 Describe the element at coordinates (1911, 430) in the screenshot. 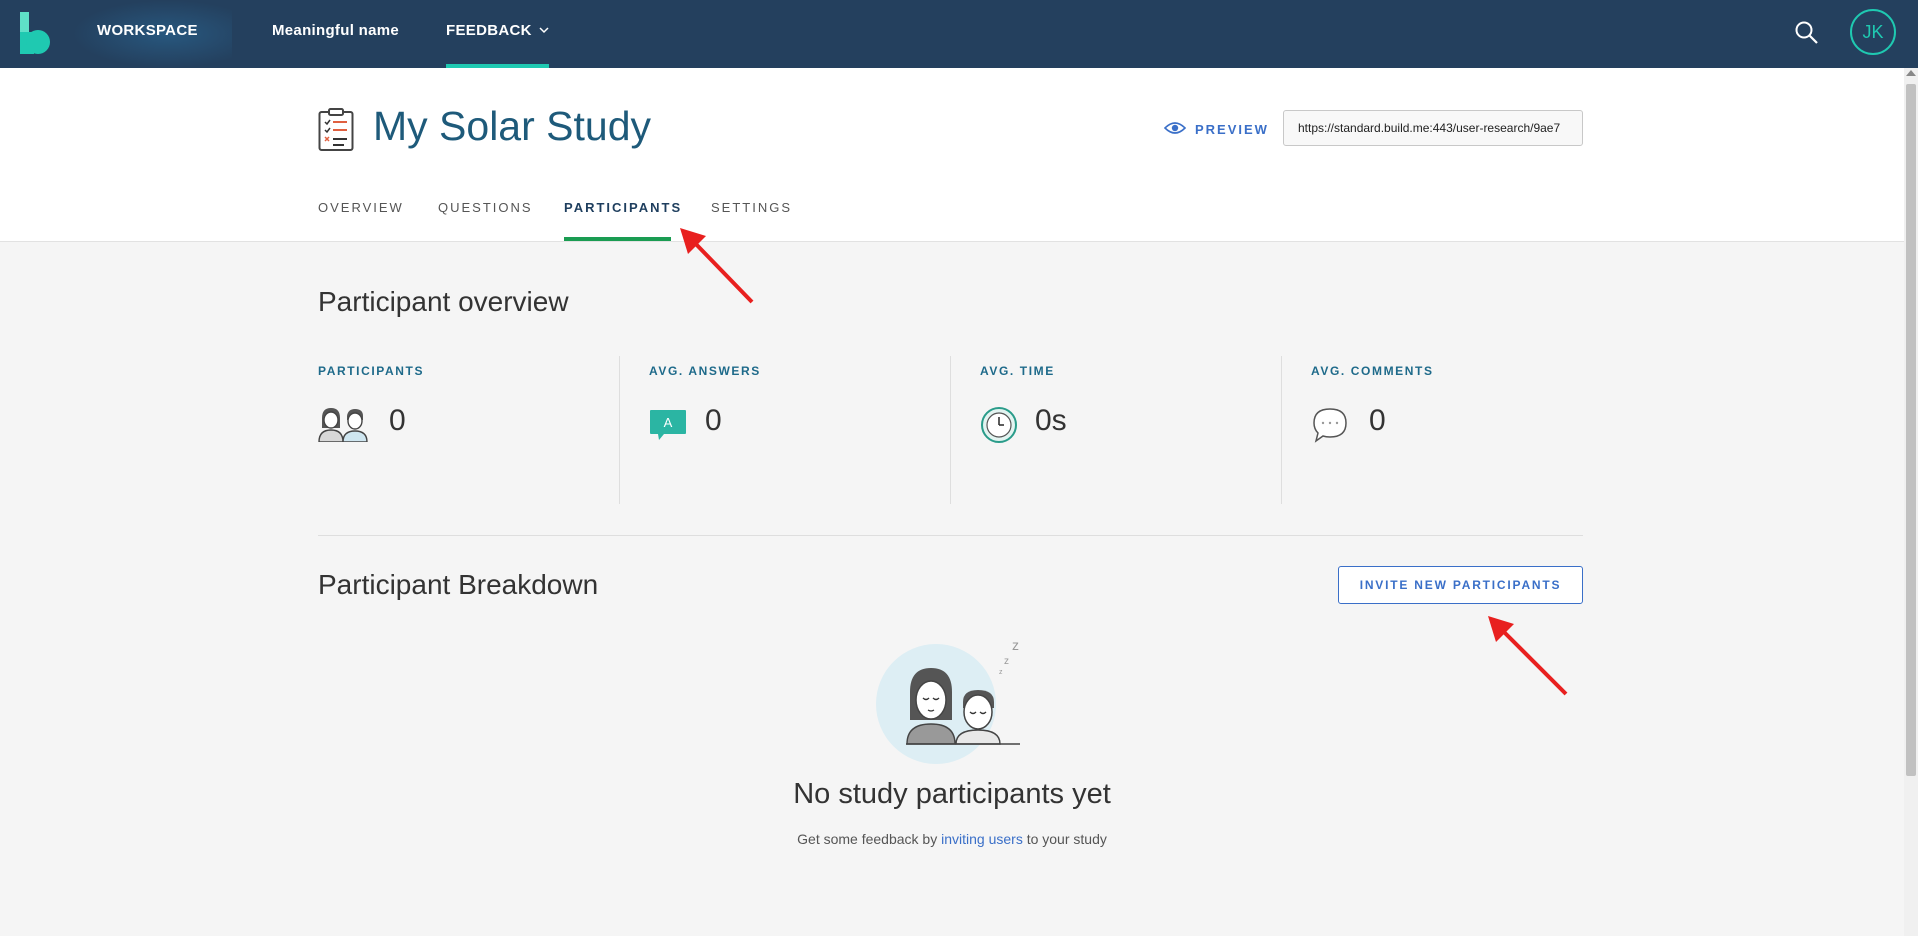

I see `scrollbar-thumb` at that location.